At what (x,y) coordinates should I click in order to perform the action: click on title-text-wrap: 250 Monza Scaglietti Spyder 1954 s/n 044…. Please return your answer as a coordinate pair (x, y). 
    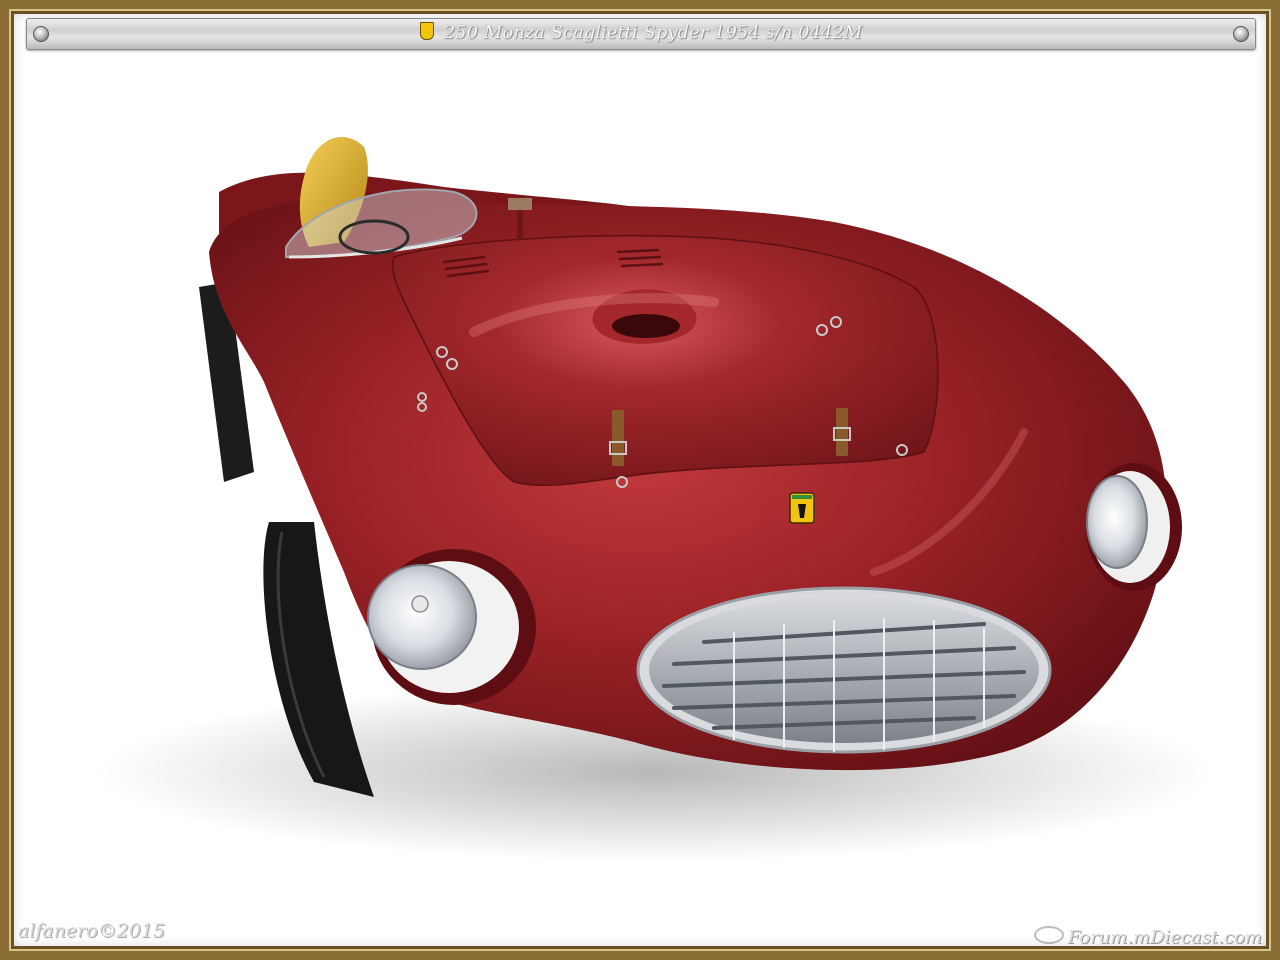
    Looking at the image, I should click on (641, 32).